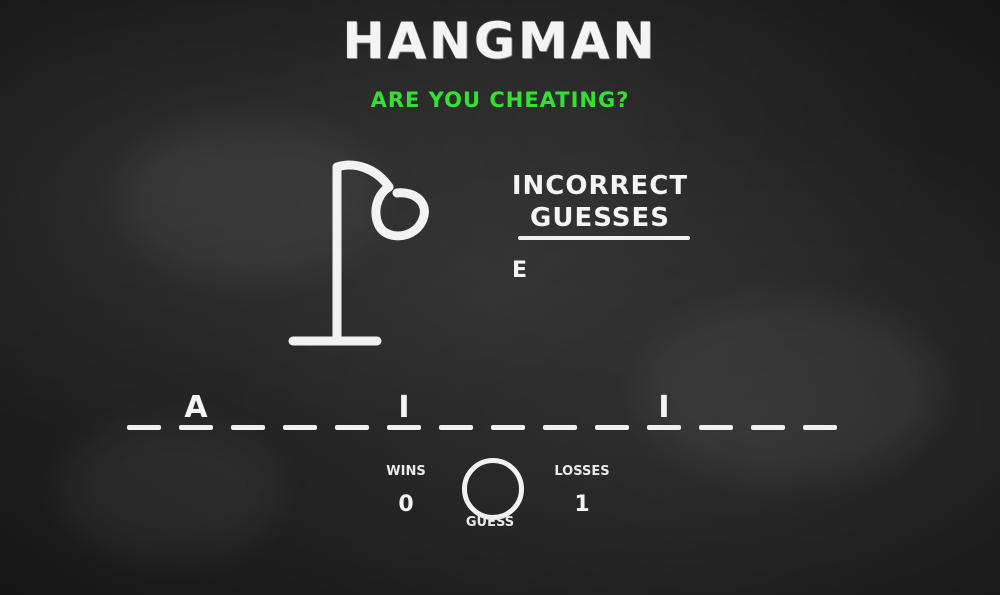 The image size is (1000, 595). What do you see at coordinates (493, 489) in the screenshot?
I see `guess-button` at bounding box center [493, 489].